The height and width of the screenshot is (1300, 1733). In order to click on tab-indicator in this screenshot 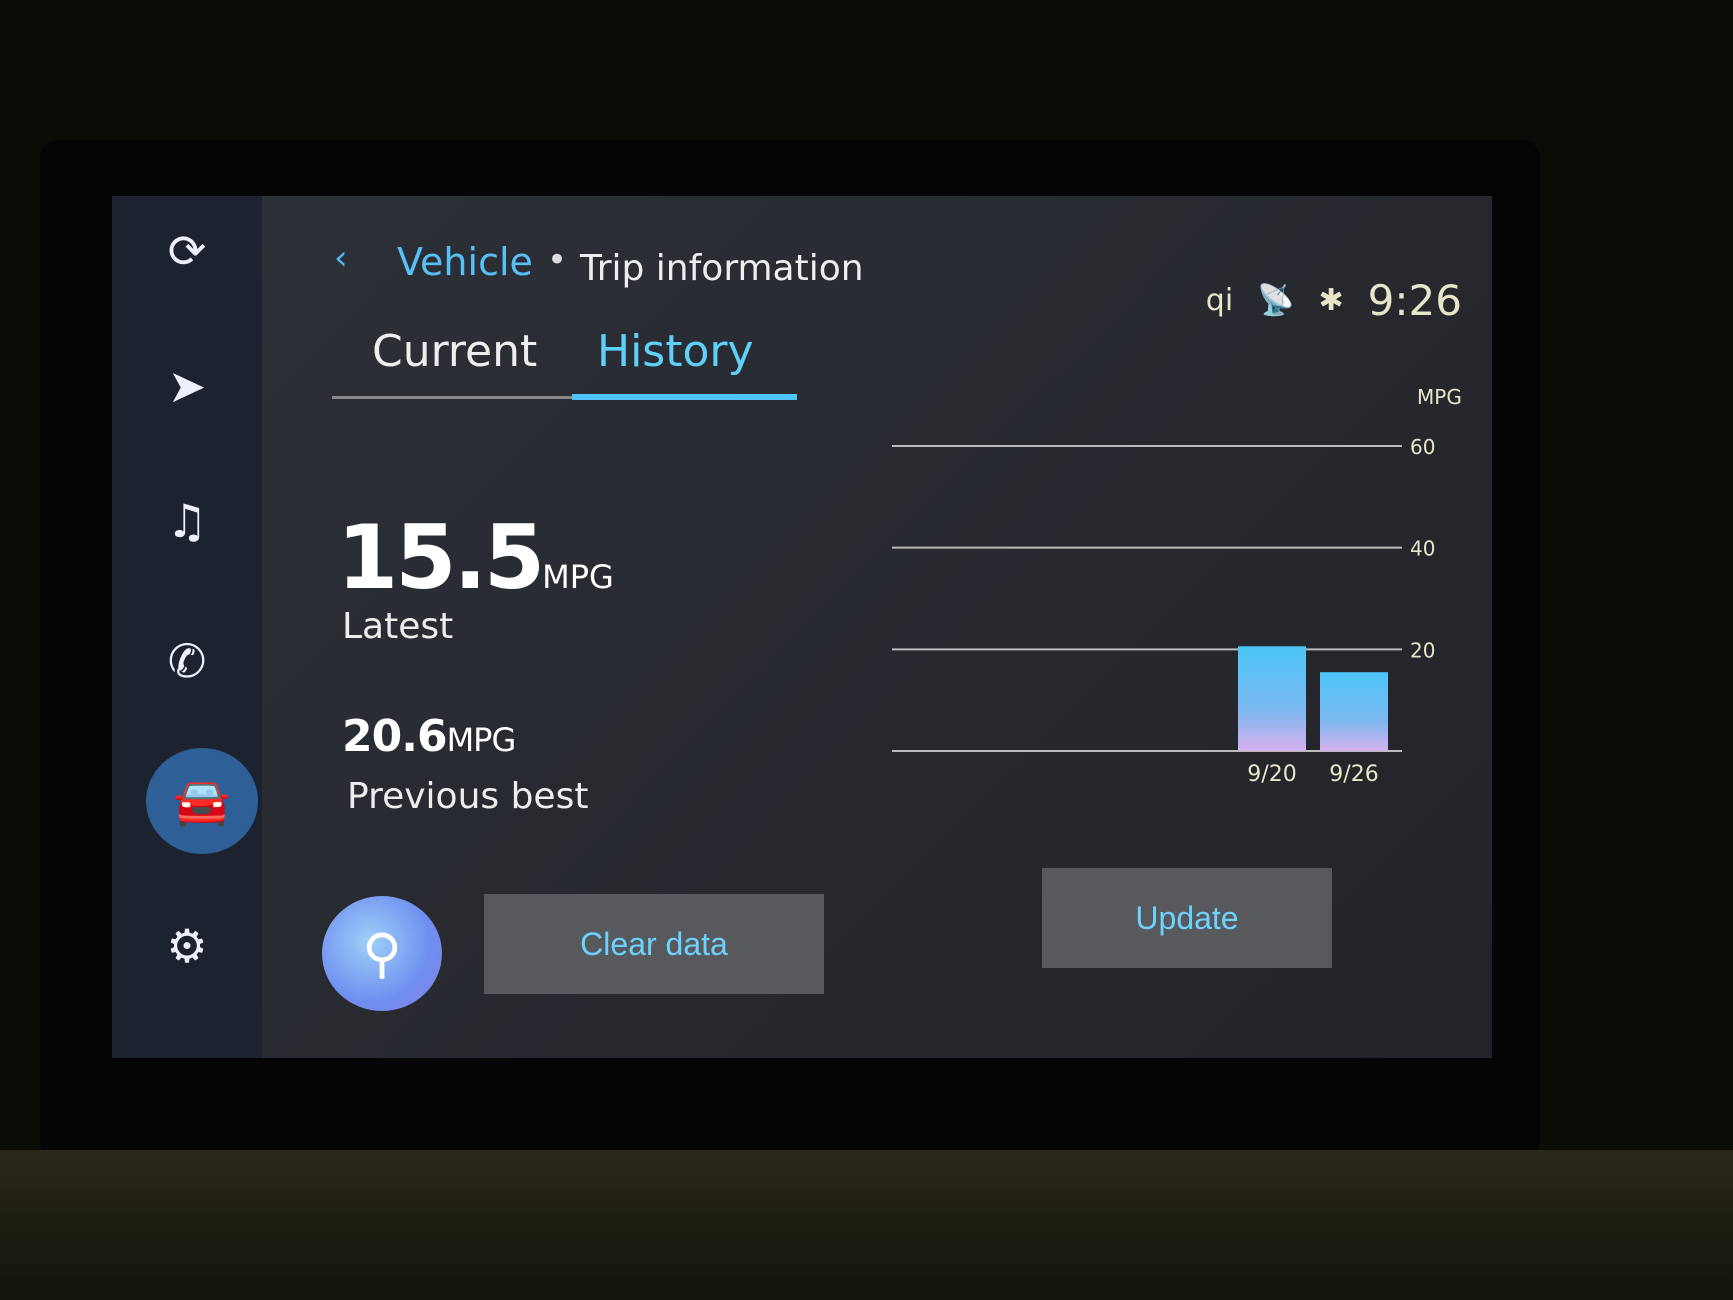, I will do `click(684, 397)`.